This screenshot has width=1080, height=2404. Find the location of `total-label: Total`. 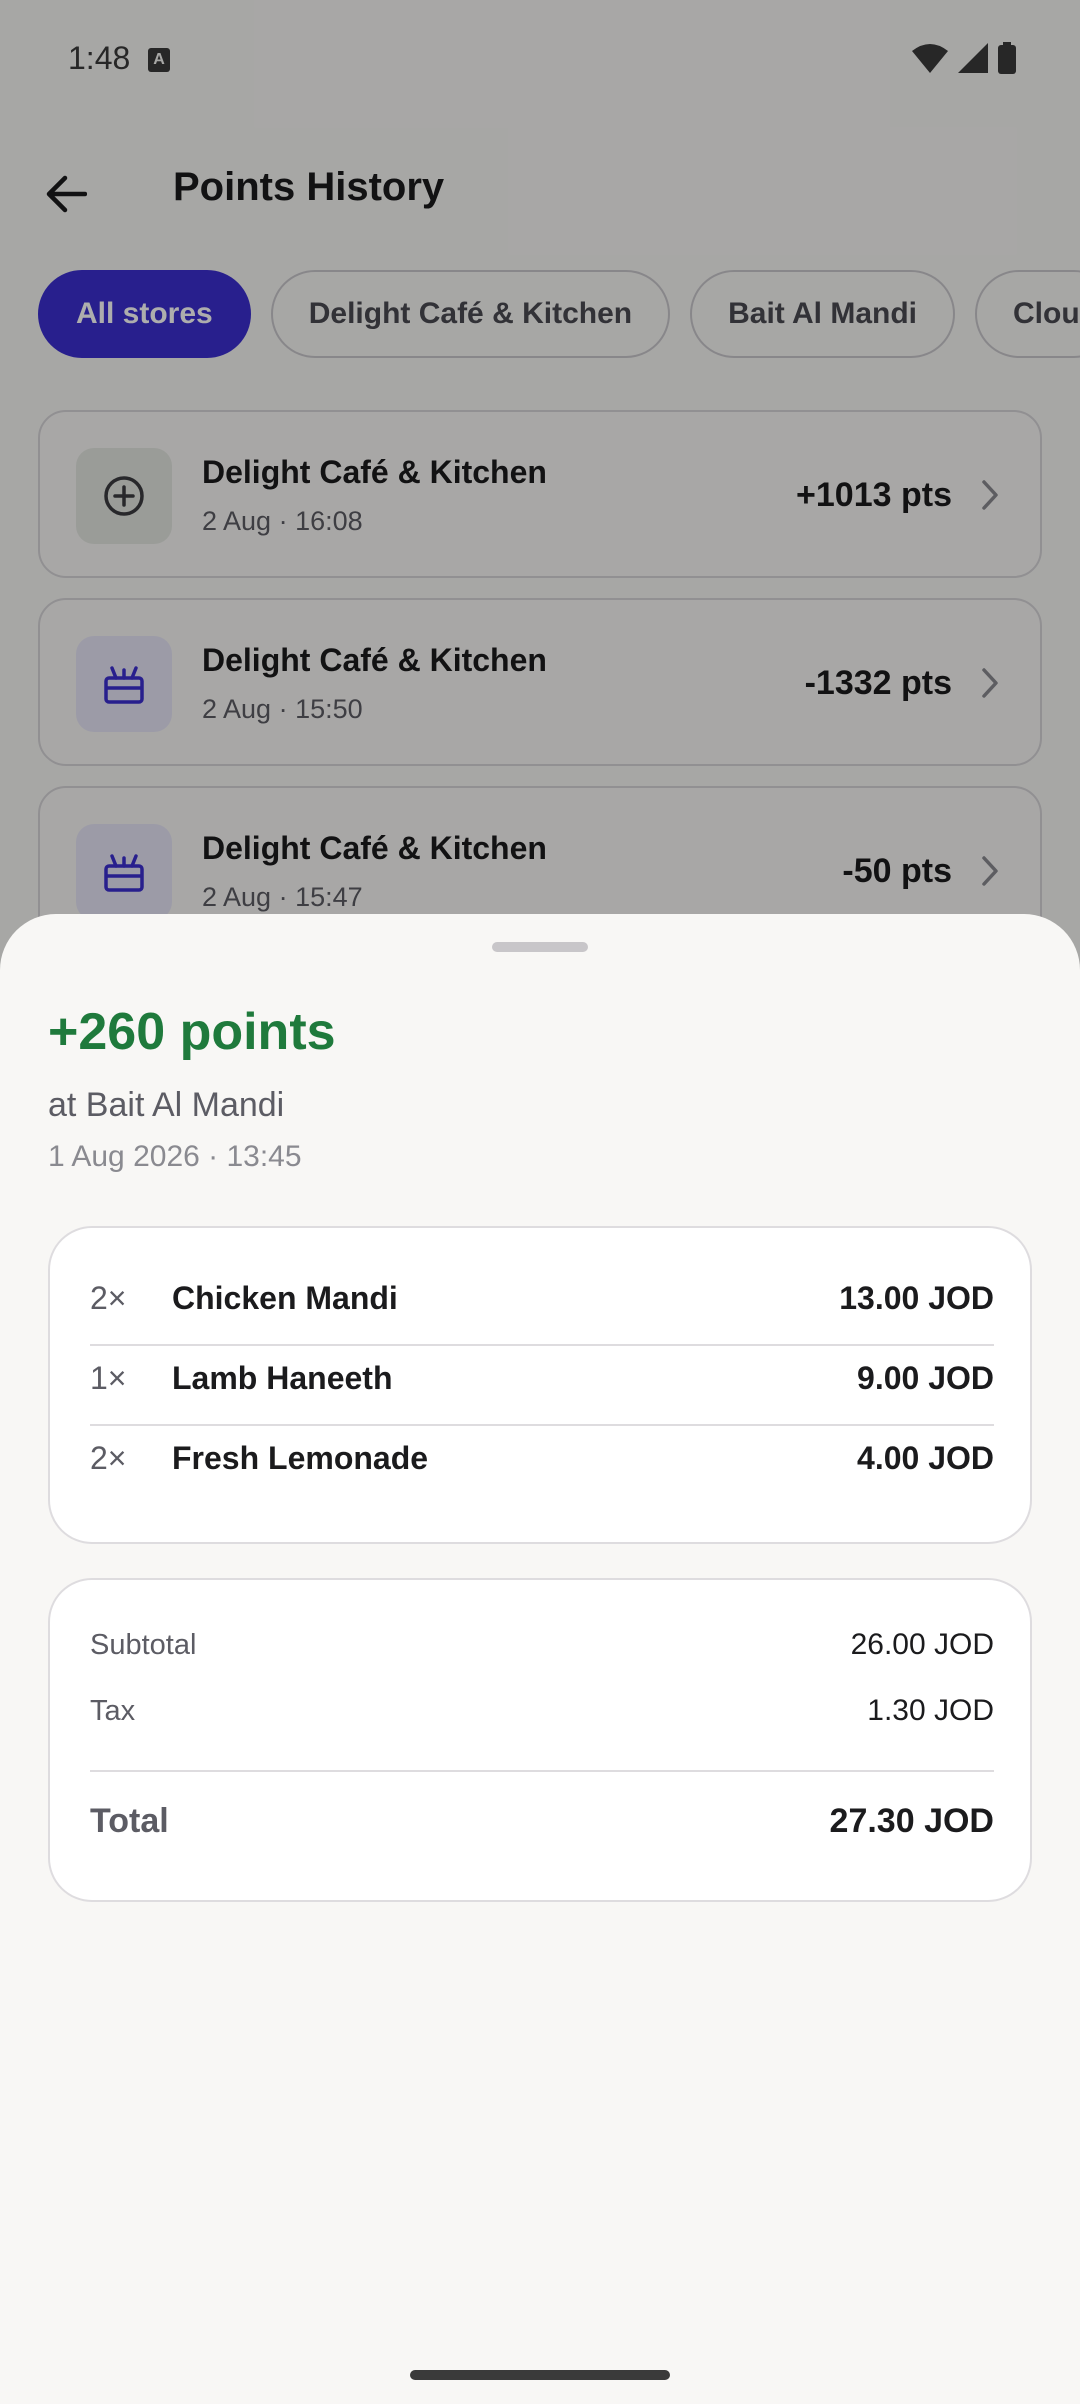

total-label: Total is located at coordinates (129, 1821).